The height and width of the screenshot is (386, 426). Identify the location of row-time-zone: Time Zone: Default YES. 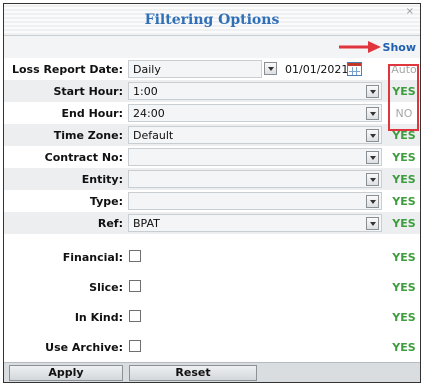
(212, 135).